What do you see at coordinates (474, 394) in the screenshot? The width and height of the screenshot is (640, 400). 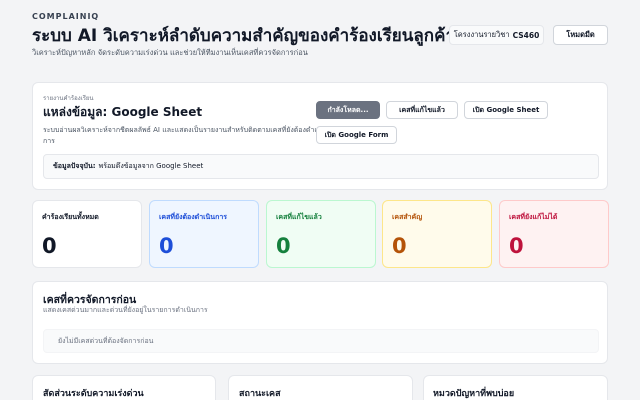 I see `common-category-title: หมวดปัญหาที่พบบ่อย` at bounding box center [474, 394].